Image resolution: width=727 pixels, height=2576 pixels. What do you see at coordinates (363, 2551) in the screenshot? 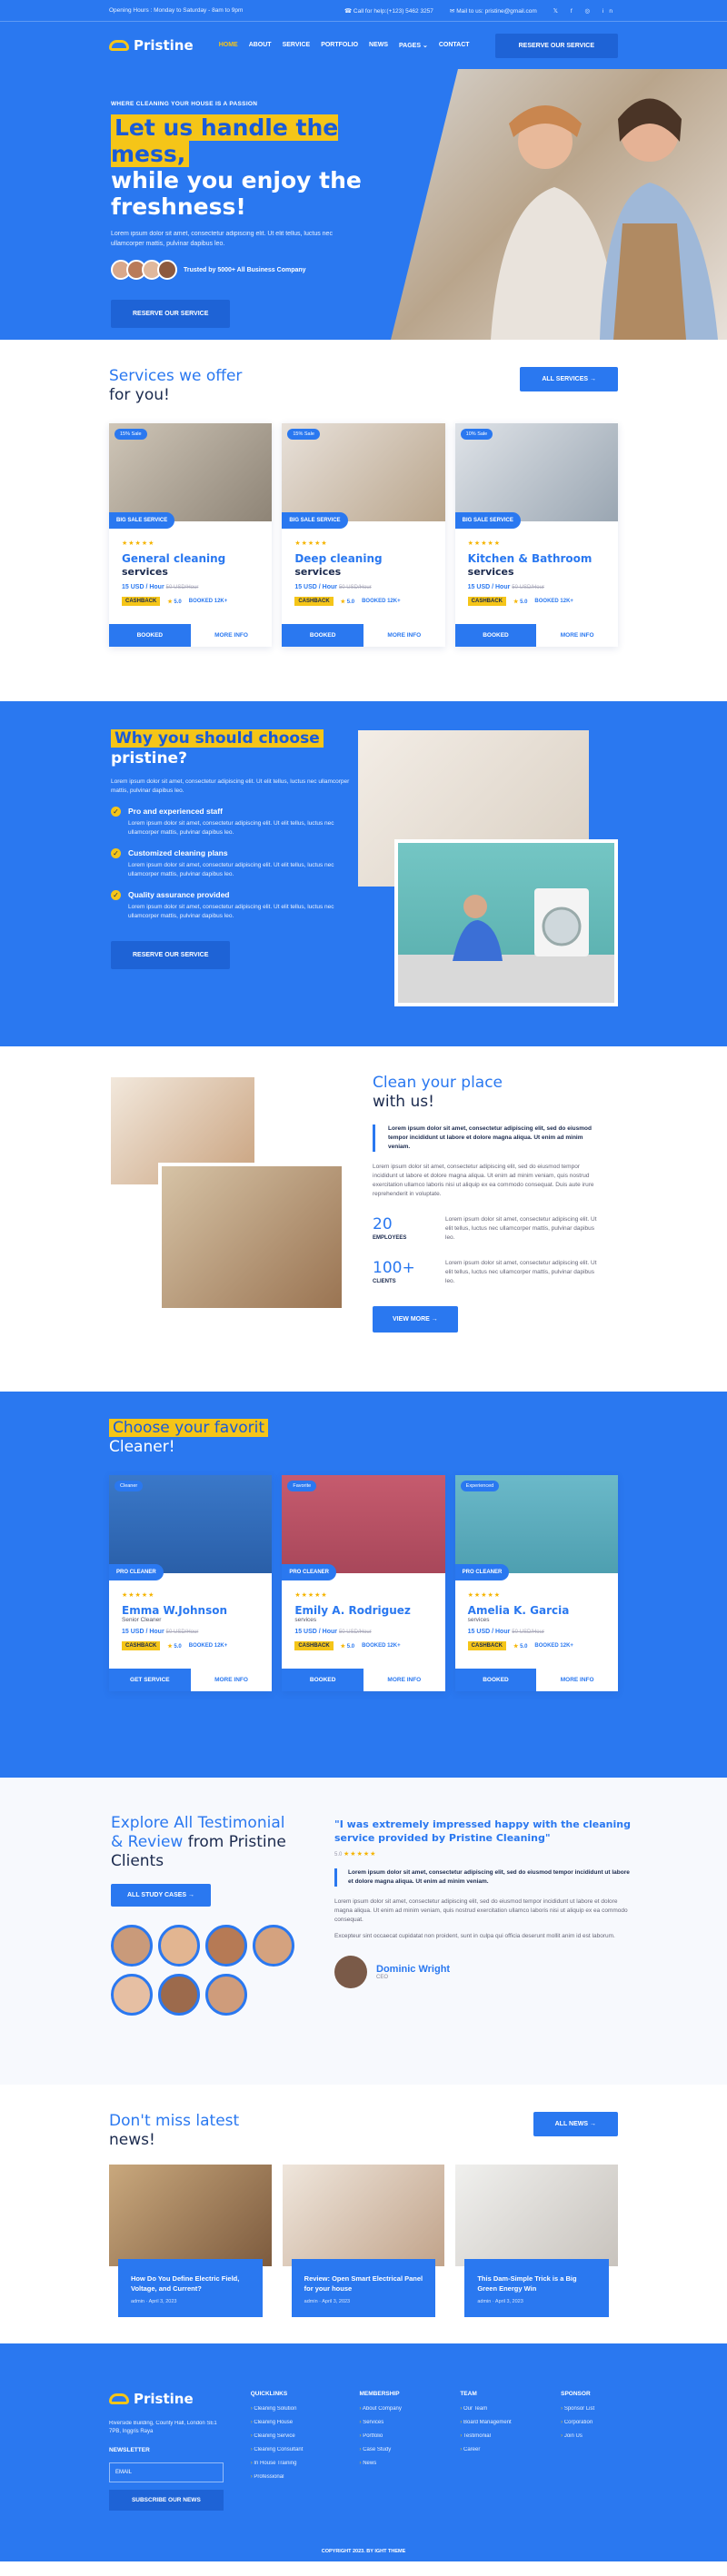
I see `copyright: COPYRIGHT 2023. BY IGHT THEME` at bounding box center [363, 2551].